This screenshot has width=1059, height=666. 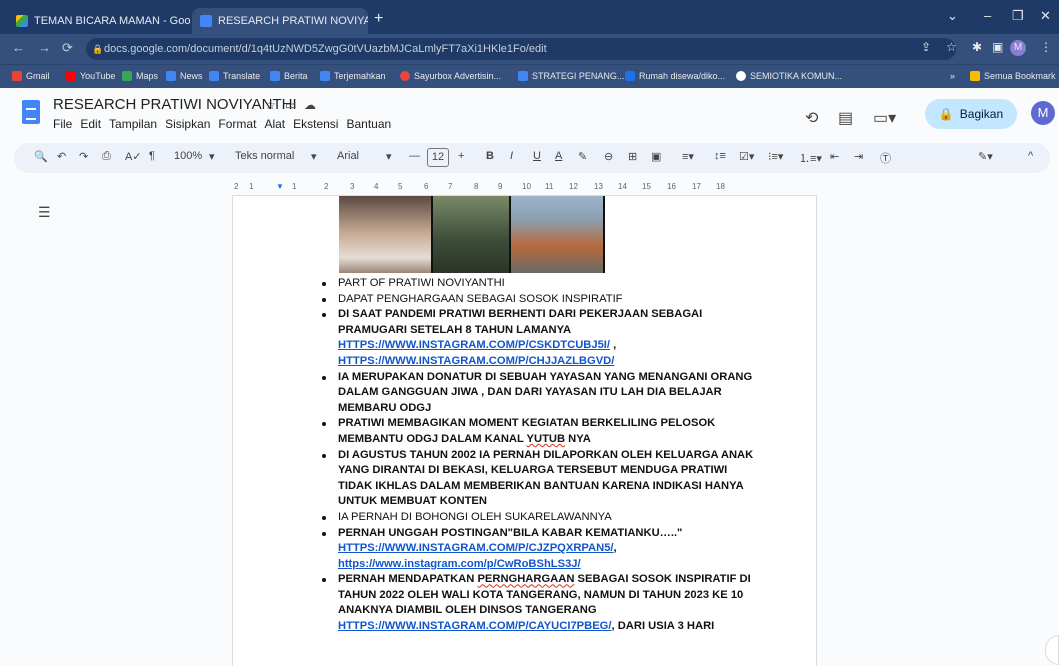 What do you see at coordinates (90, 124) in the screenshot?
I see `menu-edit: Edit` at bounding box center [90, 124].